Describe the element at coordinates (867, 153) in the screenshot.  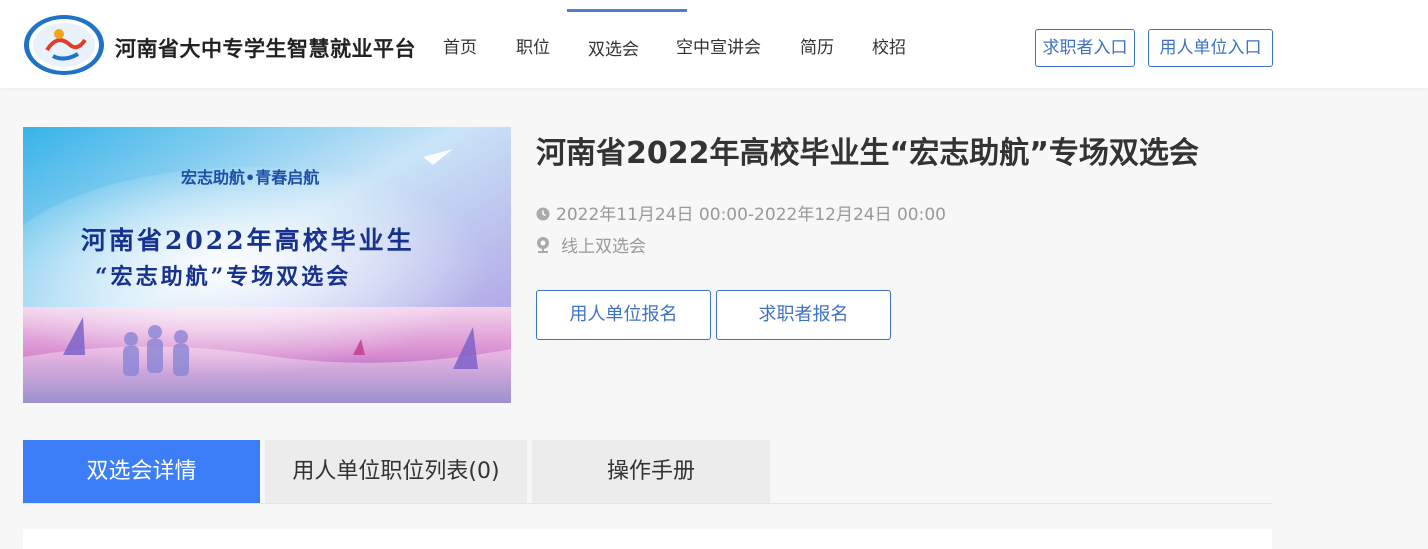
I see `event-title: 河南省2022年高校毕业生“宏志助航”专场双选会` at that location.